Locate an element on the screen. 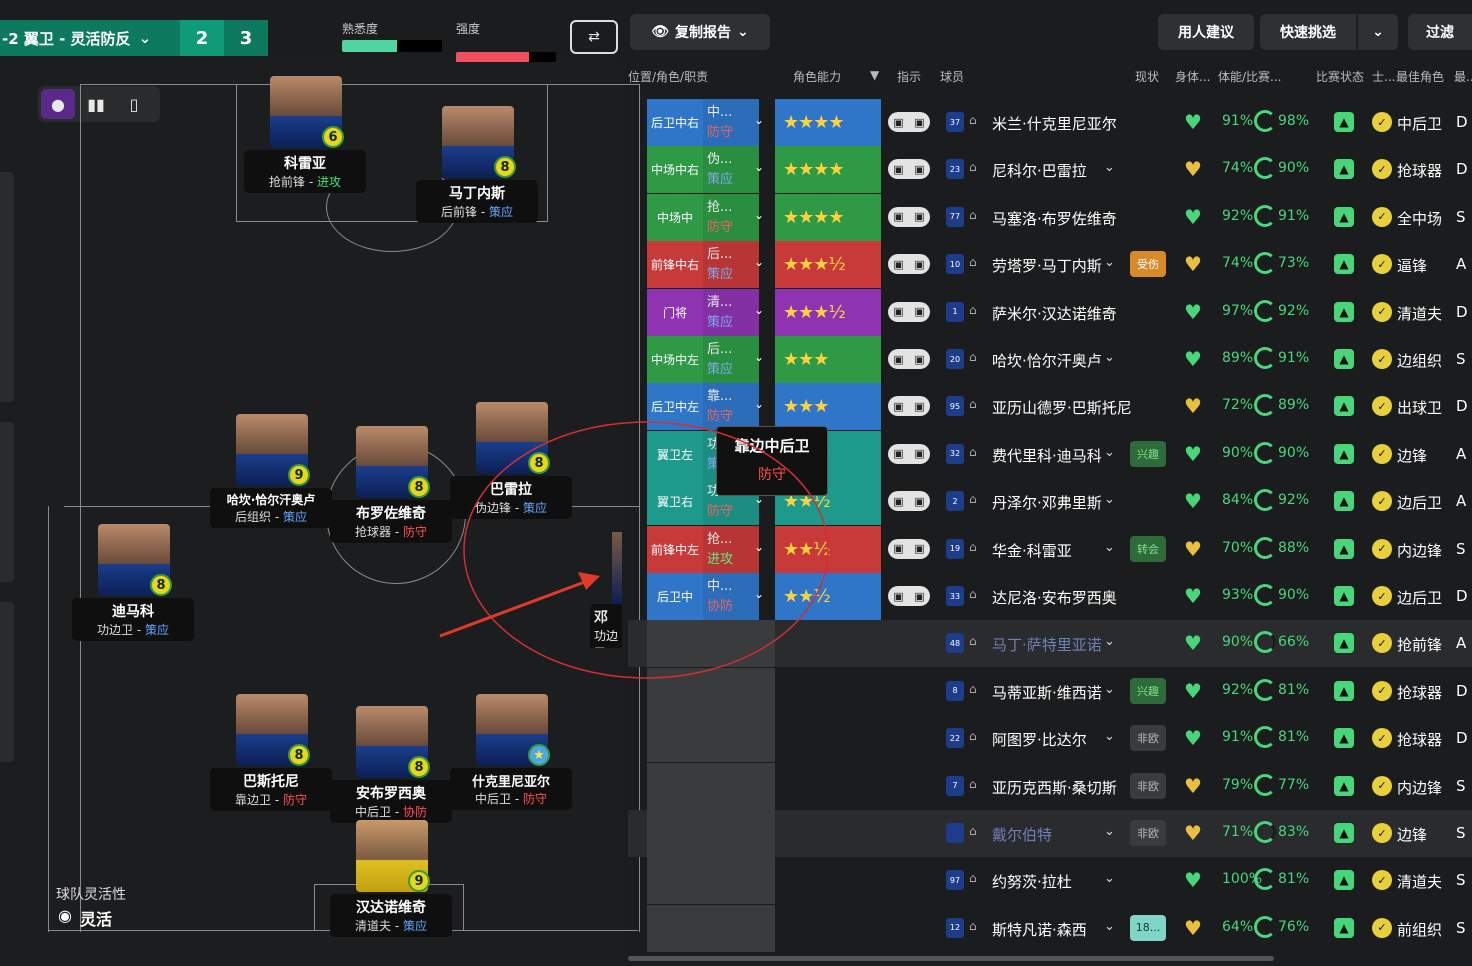  player-name: 约努茨·拉杜 is located at coordinates (1032, 881).